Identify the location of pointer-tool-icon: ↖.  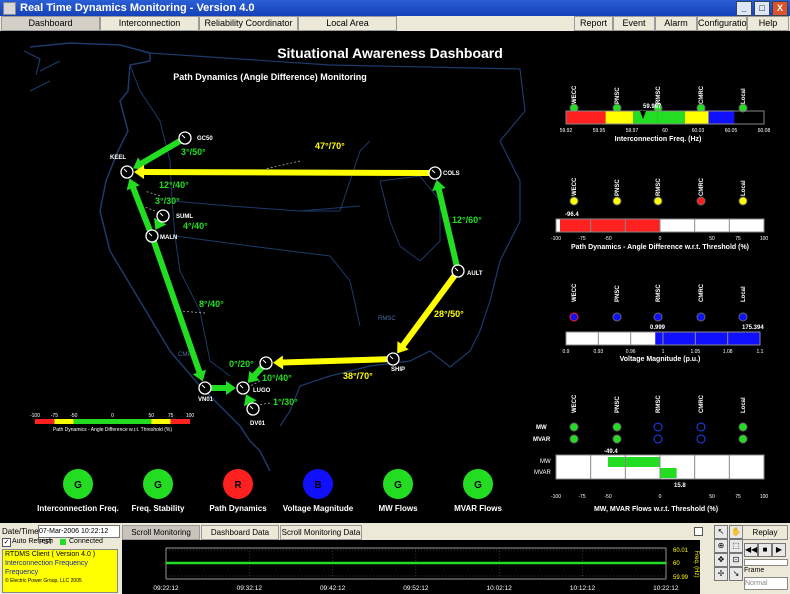
(721, 532).